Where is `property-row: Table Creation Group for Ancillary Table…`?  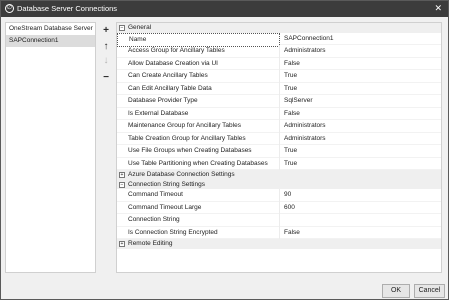
property-row: Table Creation Group for Ancillary Table… is located at coordinates (279, 139).